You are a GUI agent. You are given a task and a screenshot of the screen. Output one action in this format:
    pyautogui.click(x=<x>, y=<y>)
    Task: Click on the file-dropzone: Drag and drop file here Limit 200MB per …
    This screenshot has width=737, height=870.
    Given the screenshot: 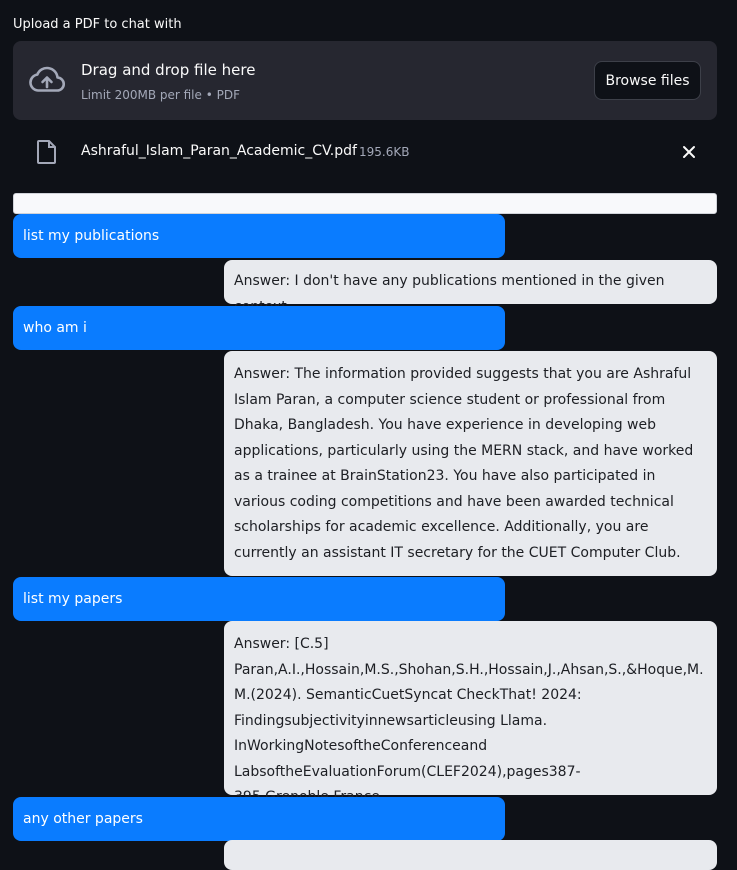 What is the action you would take?
    pyautogui.click(x=365, y=80)
    